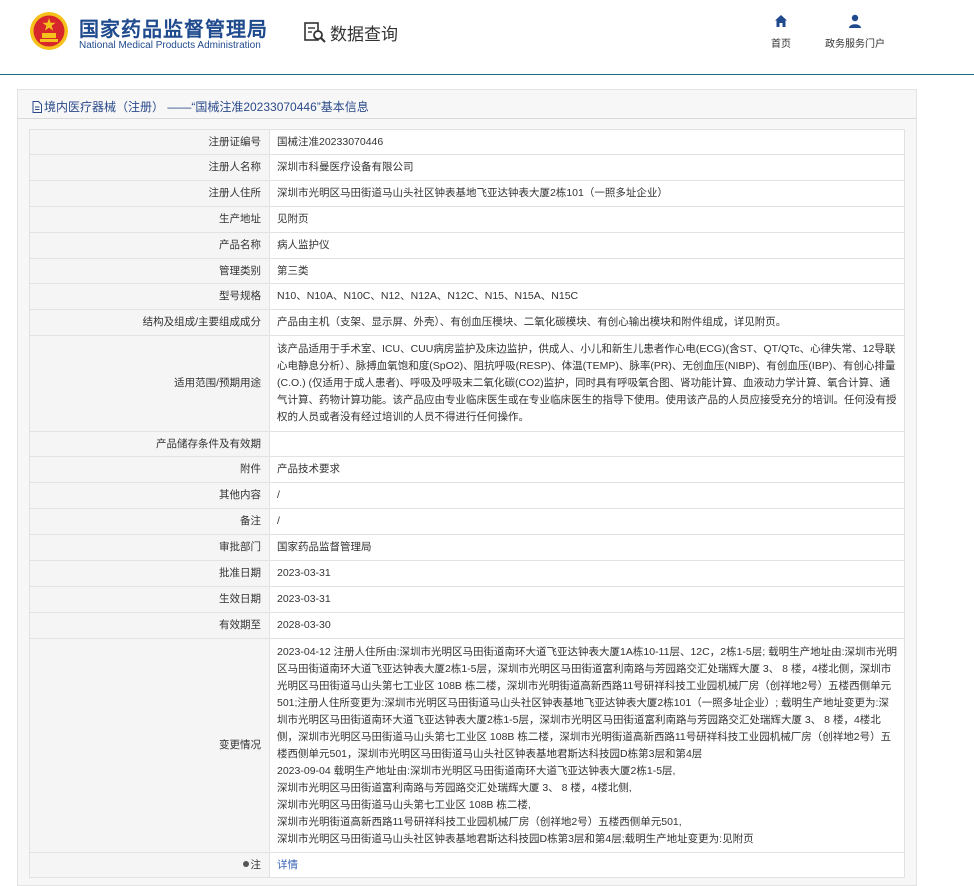 The width and height of the screenshot is (974, 886). What do you see at coordinates (330, 141) in the screenshot?
I see `field-value-text: 国械注准20233070446` at bounding box center [330, 141].